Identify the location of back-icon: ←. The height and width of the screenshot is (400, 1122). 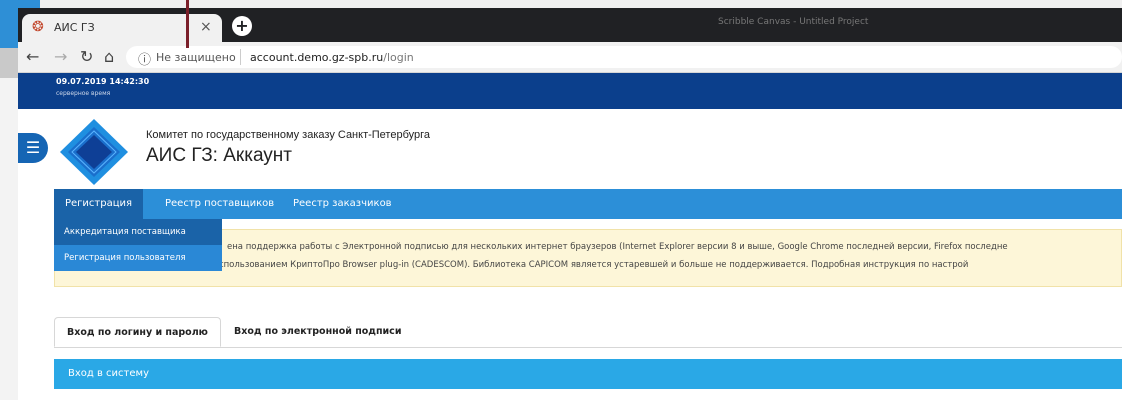
(32, 56).